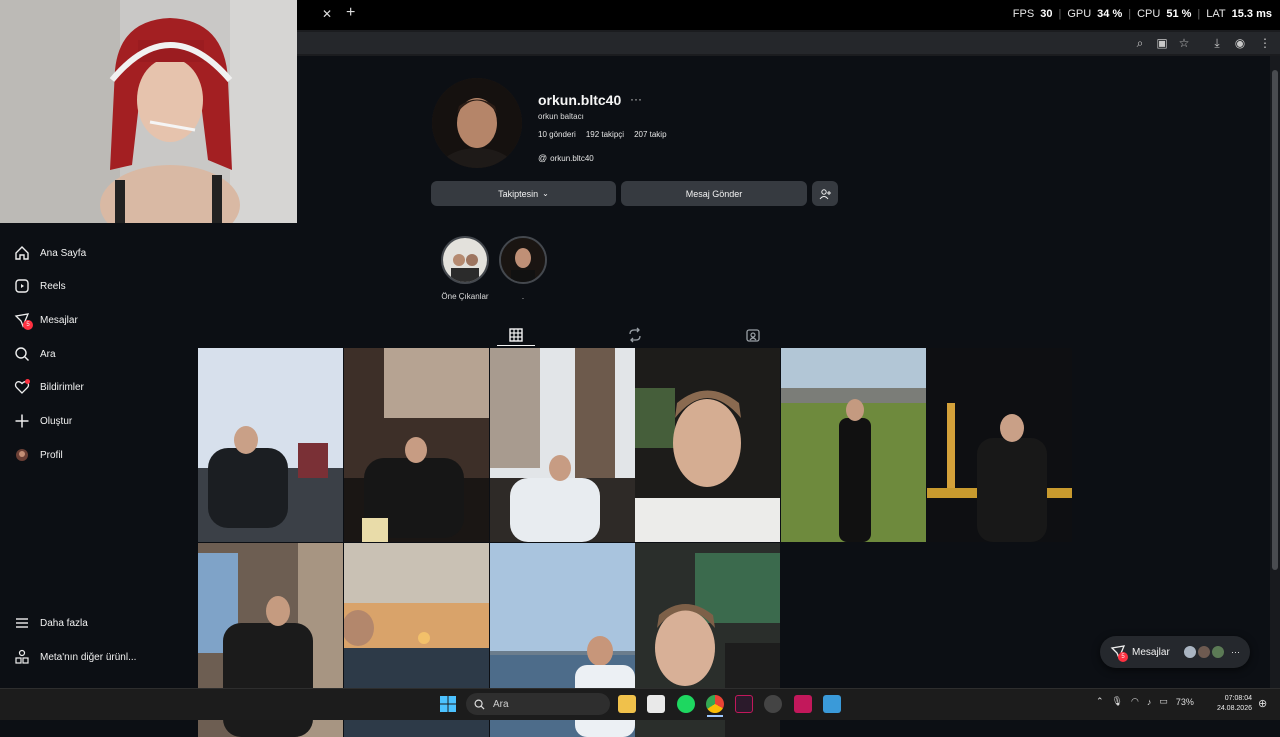 This screenshot has width=1280, height=737. Describe the element at coordinates (1275, 320) in the screenshot. I see `scrollbar-thumb` at that location.